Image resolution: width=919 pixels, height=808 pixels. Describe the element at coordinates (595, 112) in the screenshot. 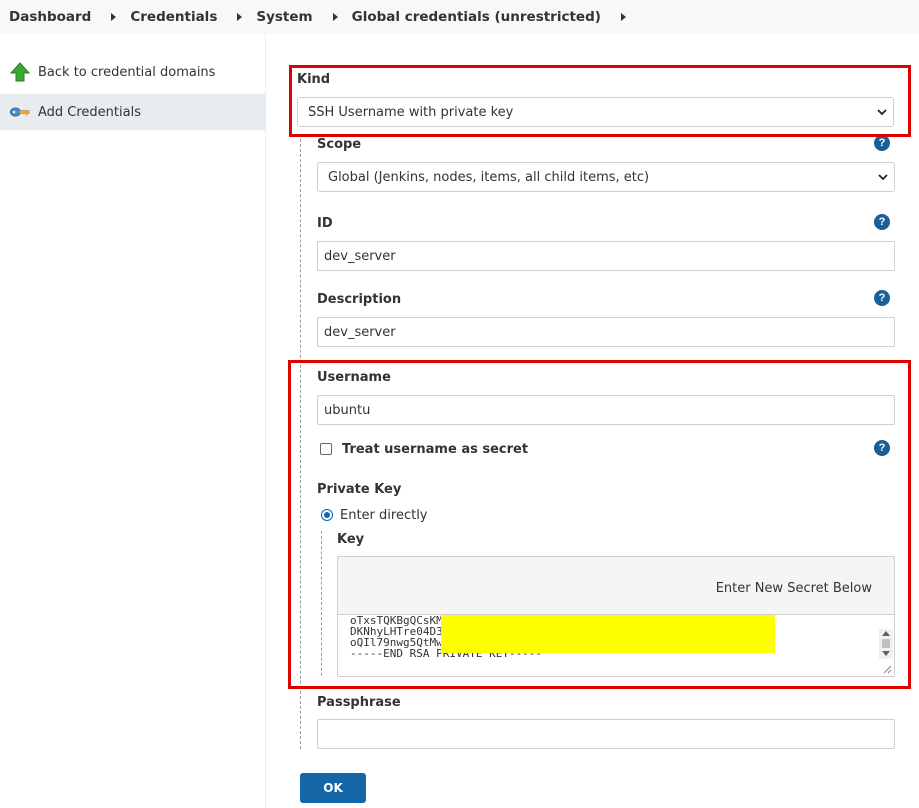

I see `kind-select: SSH Username with private key` at that location.